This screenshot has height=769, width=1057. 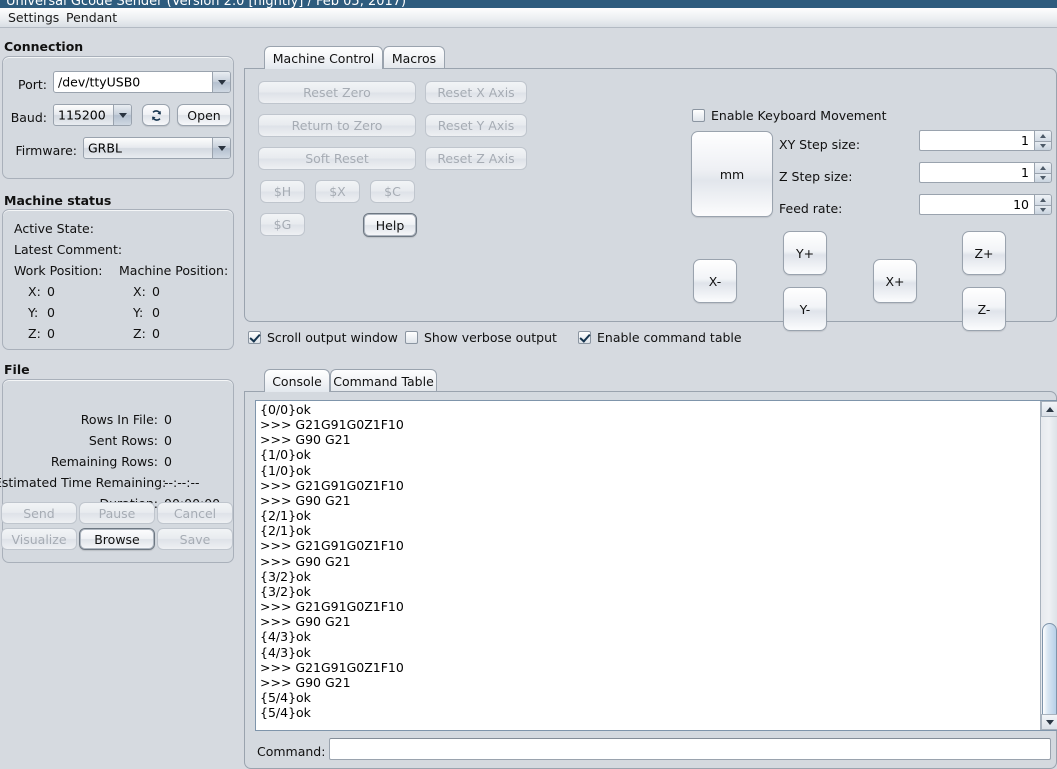 I want to click on xy-step-size-input: 1, so click(x=976, y=140).